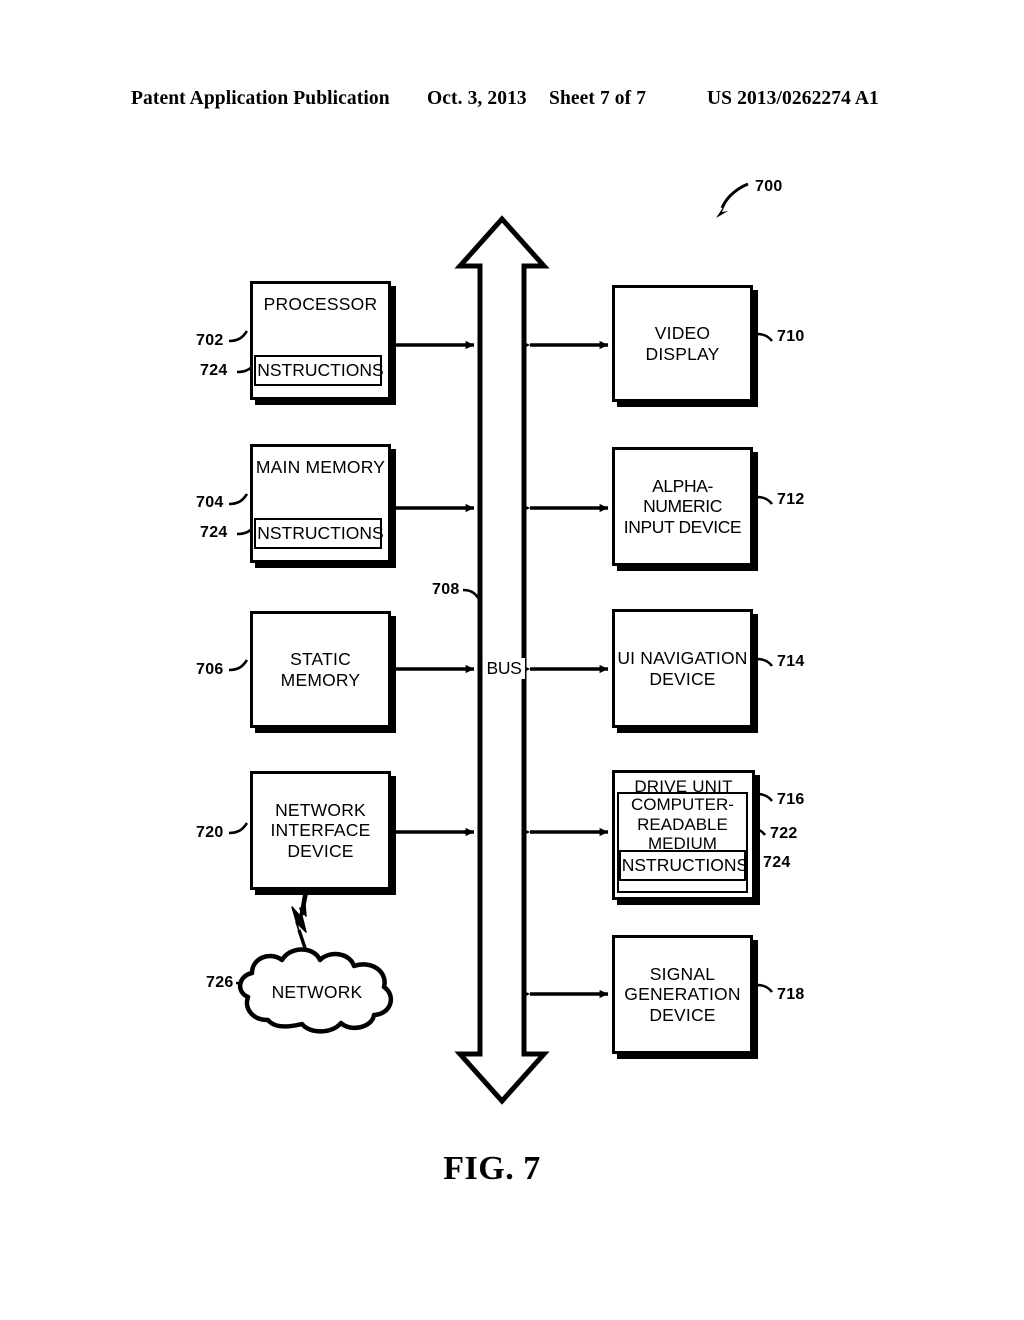 Image resolution: width=1024 pixels, height=1320 pixels. I want to click on header-date: Oct. 3, 2013, so click(477, 98).